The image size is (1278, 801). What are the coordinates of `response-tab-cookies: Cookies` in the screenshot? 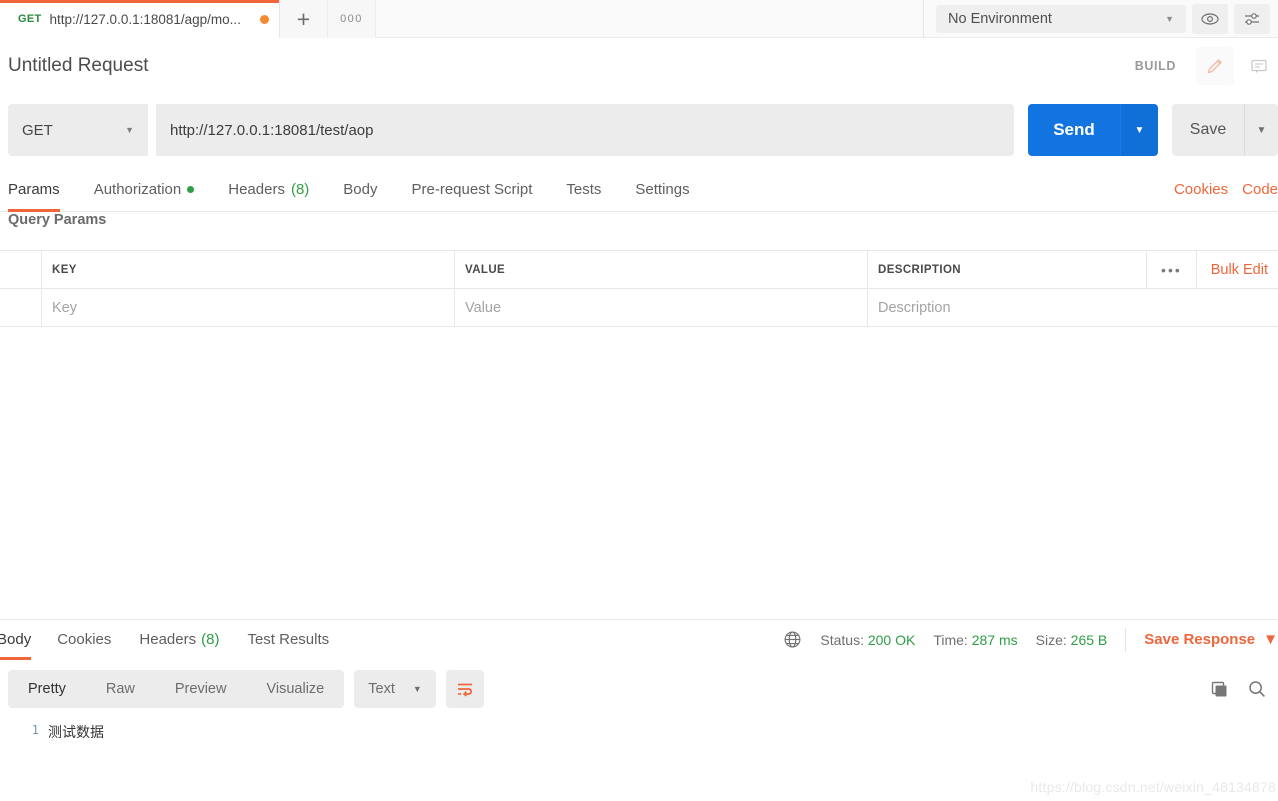 It's located at (84, 640).